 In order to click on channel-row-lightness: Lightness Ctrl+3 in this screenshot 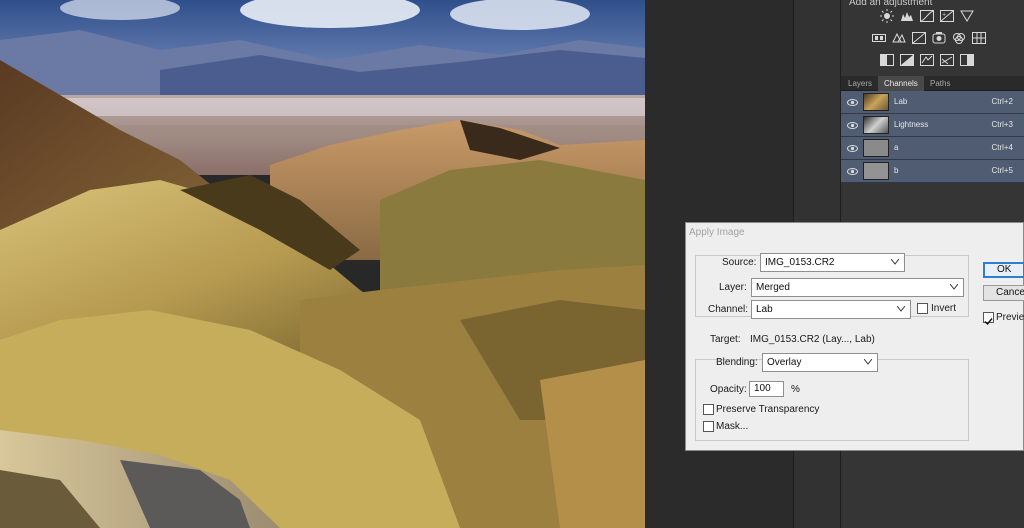, I will do `click(932, 125)`.